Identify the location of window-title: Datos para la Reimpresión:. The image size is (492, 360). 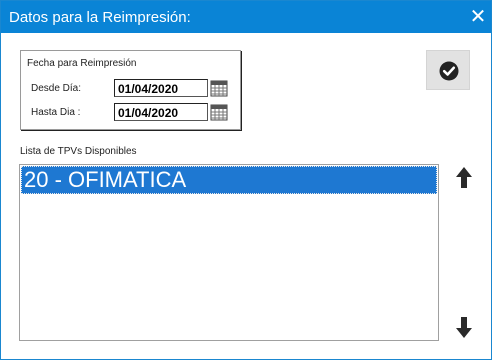
(100, 17).